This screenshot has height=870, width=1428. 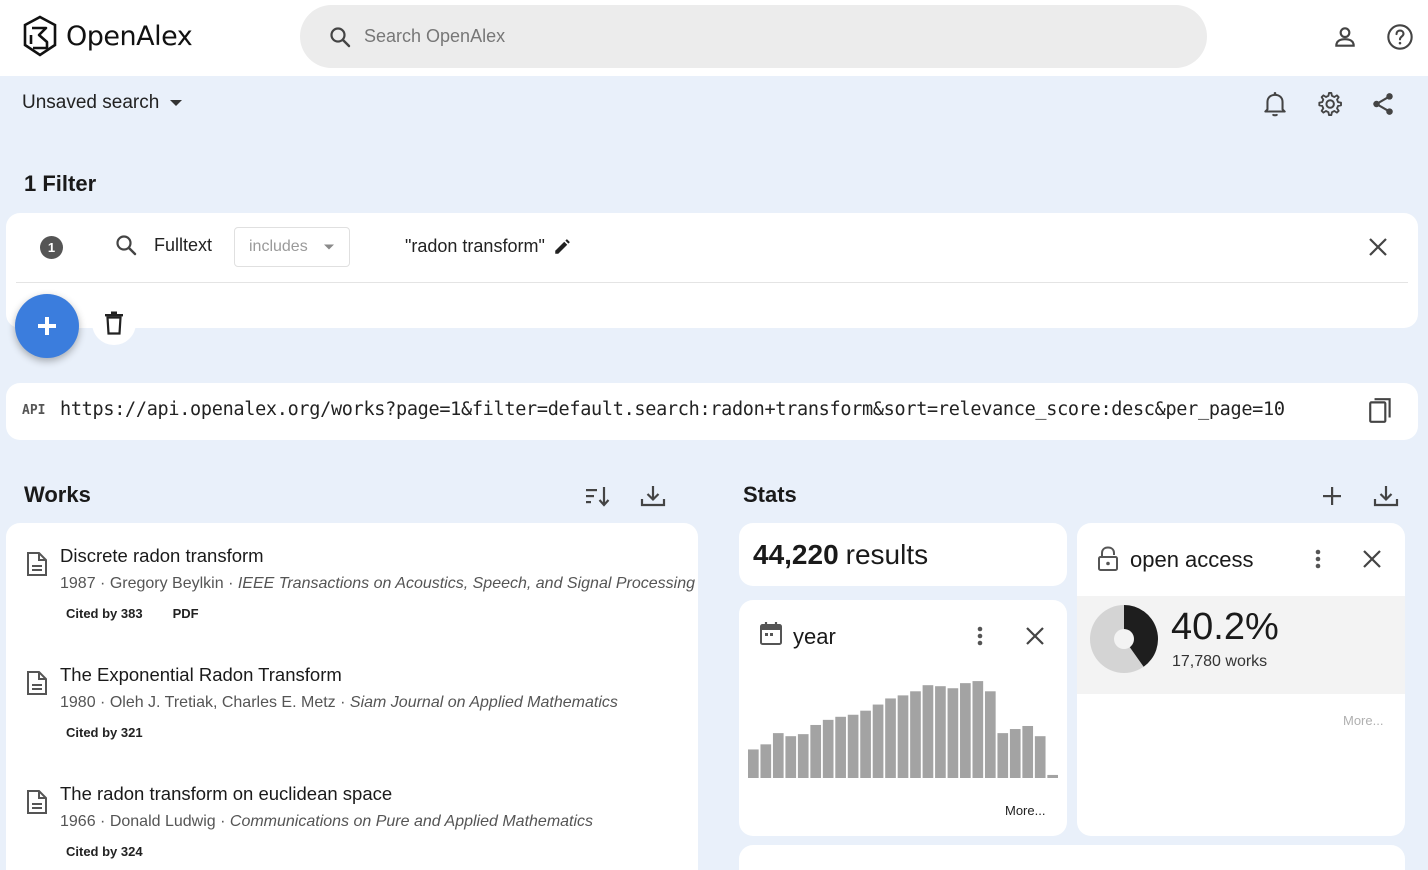 What do you see at coordinates (104, 732) in the screenshot?
I see `cited-by-link: Cited by 321` at bounding box center [104, 732].